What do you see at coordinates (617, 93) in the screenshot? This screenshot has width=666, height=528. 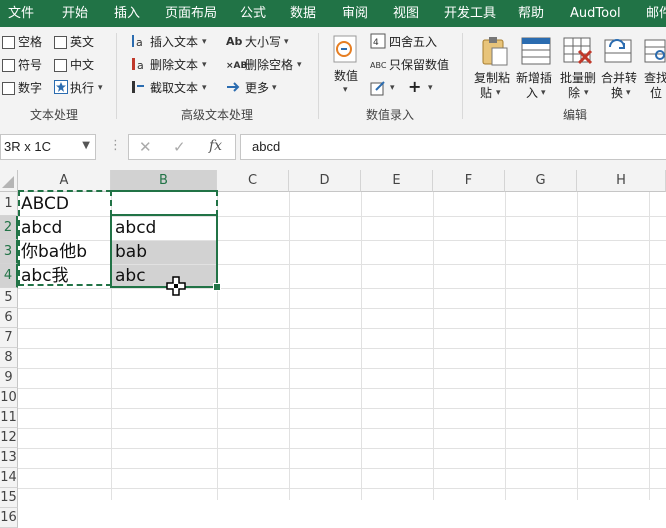 I see `merge-convert-label-line2: 换` at bounding box center [617, 93].